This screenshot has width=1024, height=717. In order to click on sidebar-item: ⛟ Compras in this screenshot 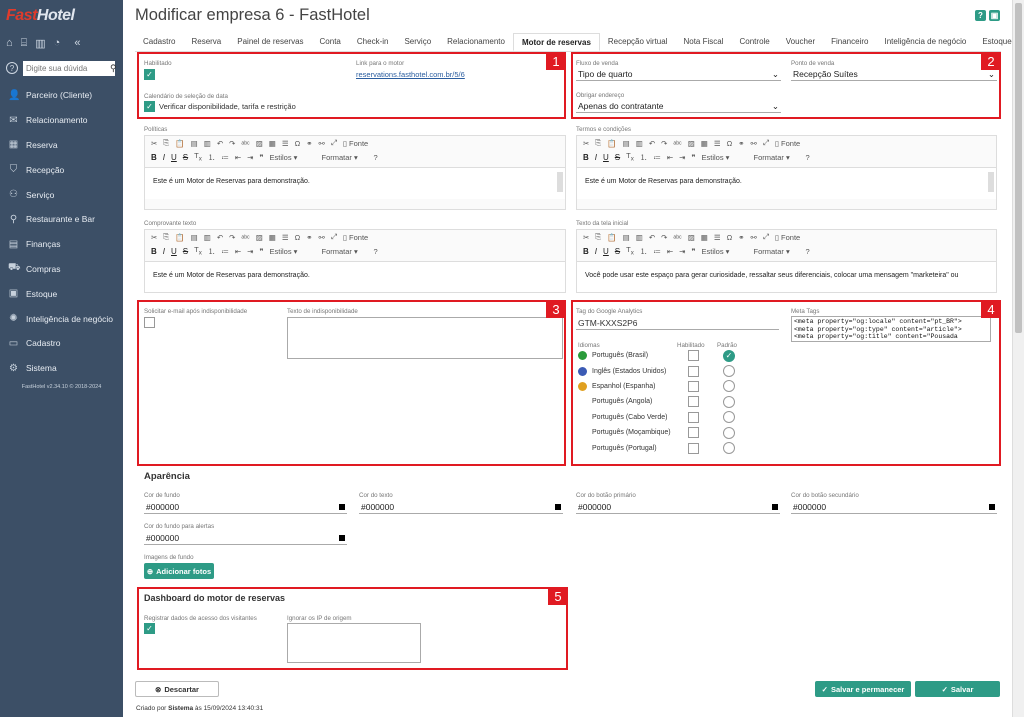, I will do `click(61, 269)`.